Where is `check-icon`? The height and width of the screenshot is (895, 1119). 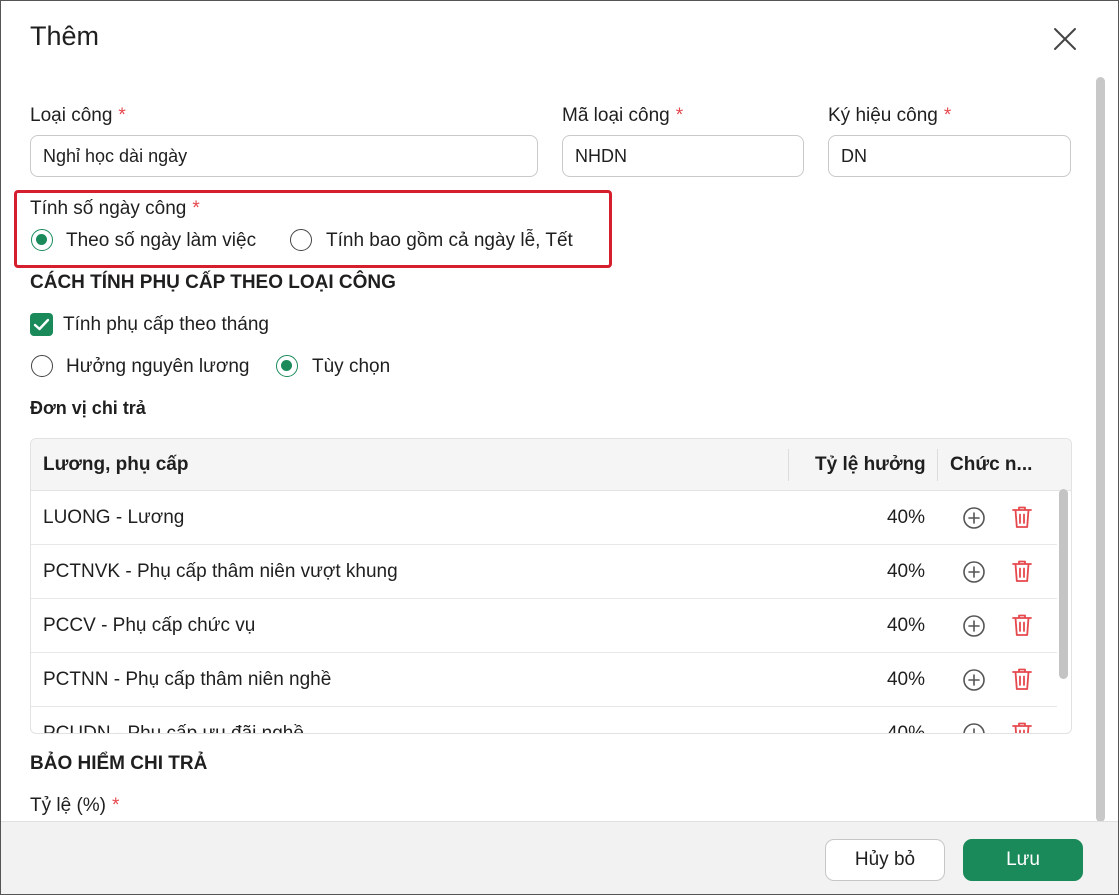
check-icon is located at coordinates (41, 324).